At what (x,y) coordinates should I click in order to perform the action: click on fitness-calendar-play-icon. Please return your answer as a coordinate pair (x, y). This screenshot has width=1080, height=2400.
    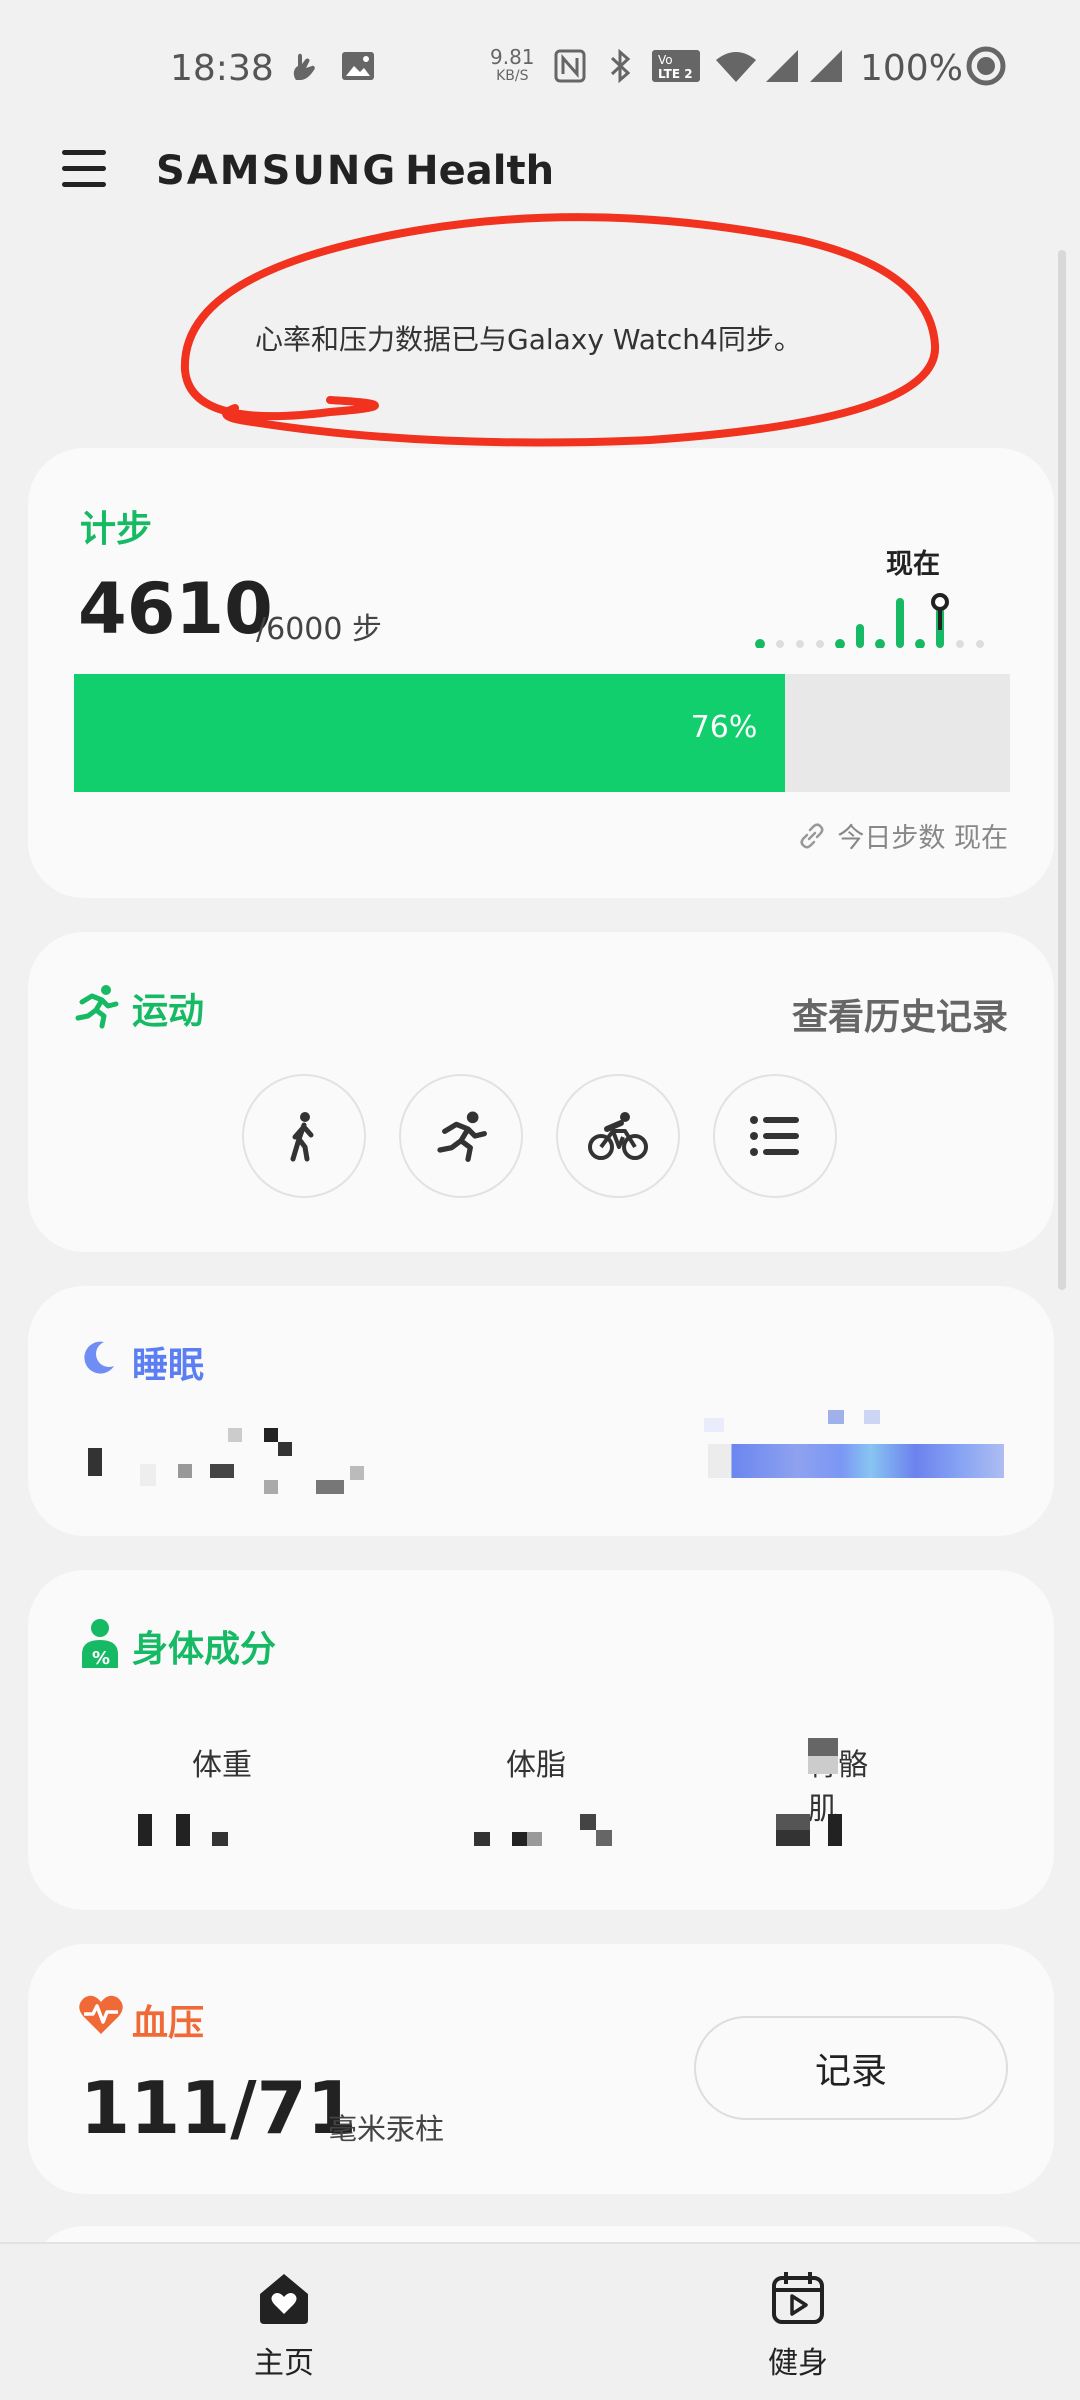
    Looking at the image, I should click on (798, 2298).